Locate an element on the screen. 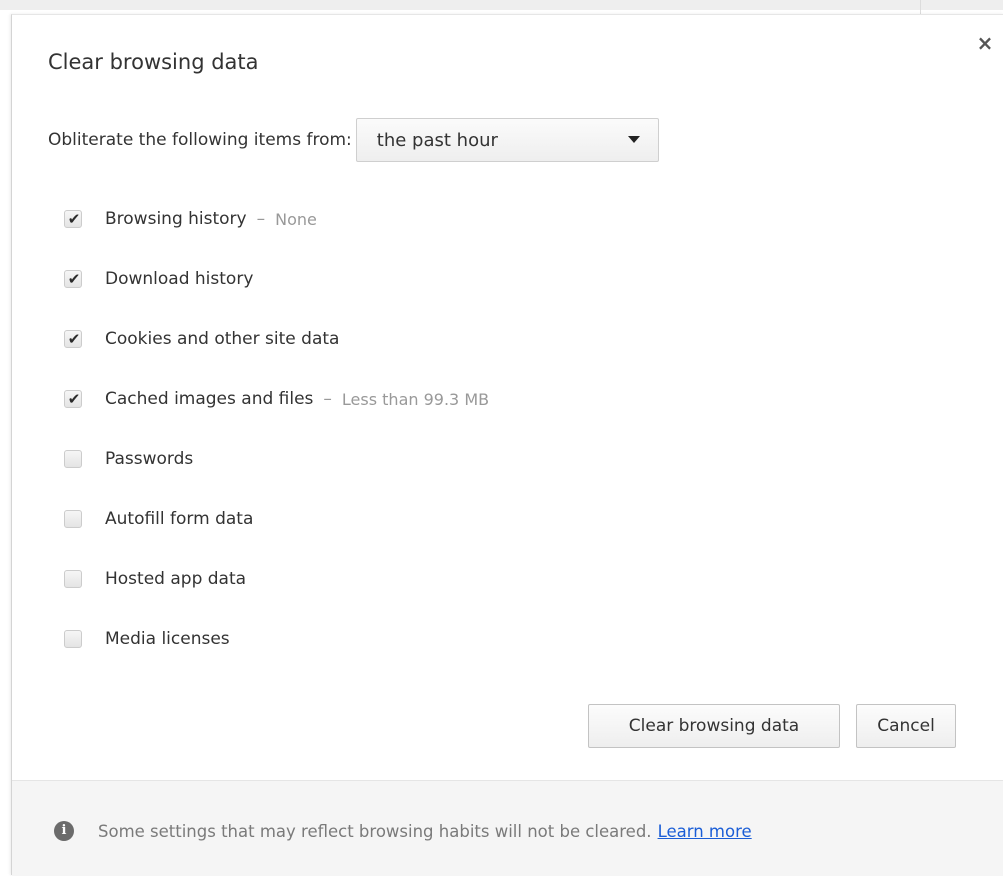  option-label: Download history is located at coordinates (179, 279).